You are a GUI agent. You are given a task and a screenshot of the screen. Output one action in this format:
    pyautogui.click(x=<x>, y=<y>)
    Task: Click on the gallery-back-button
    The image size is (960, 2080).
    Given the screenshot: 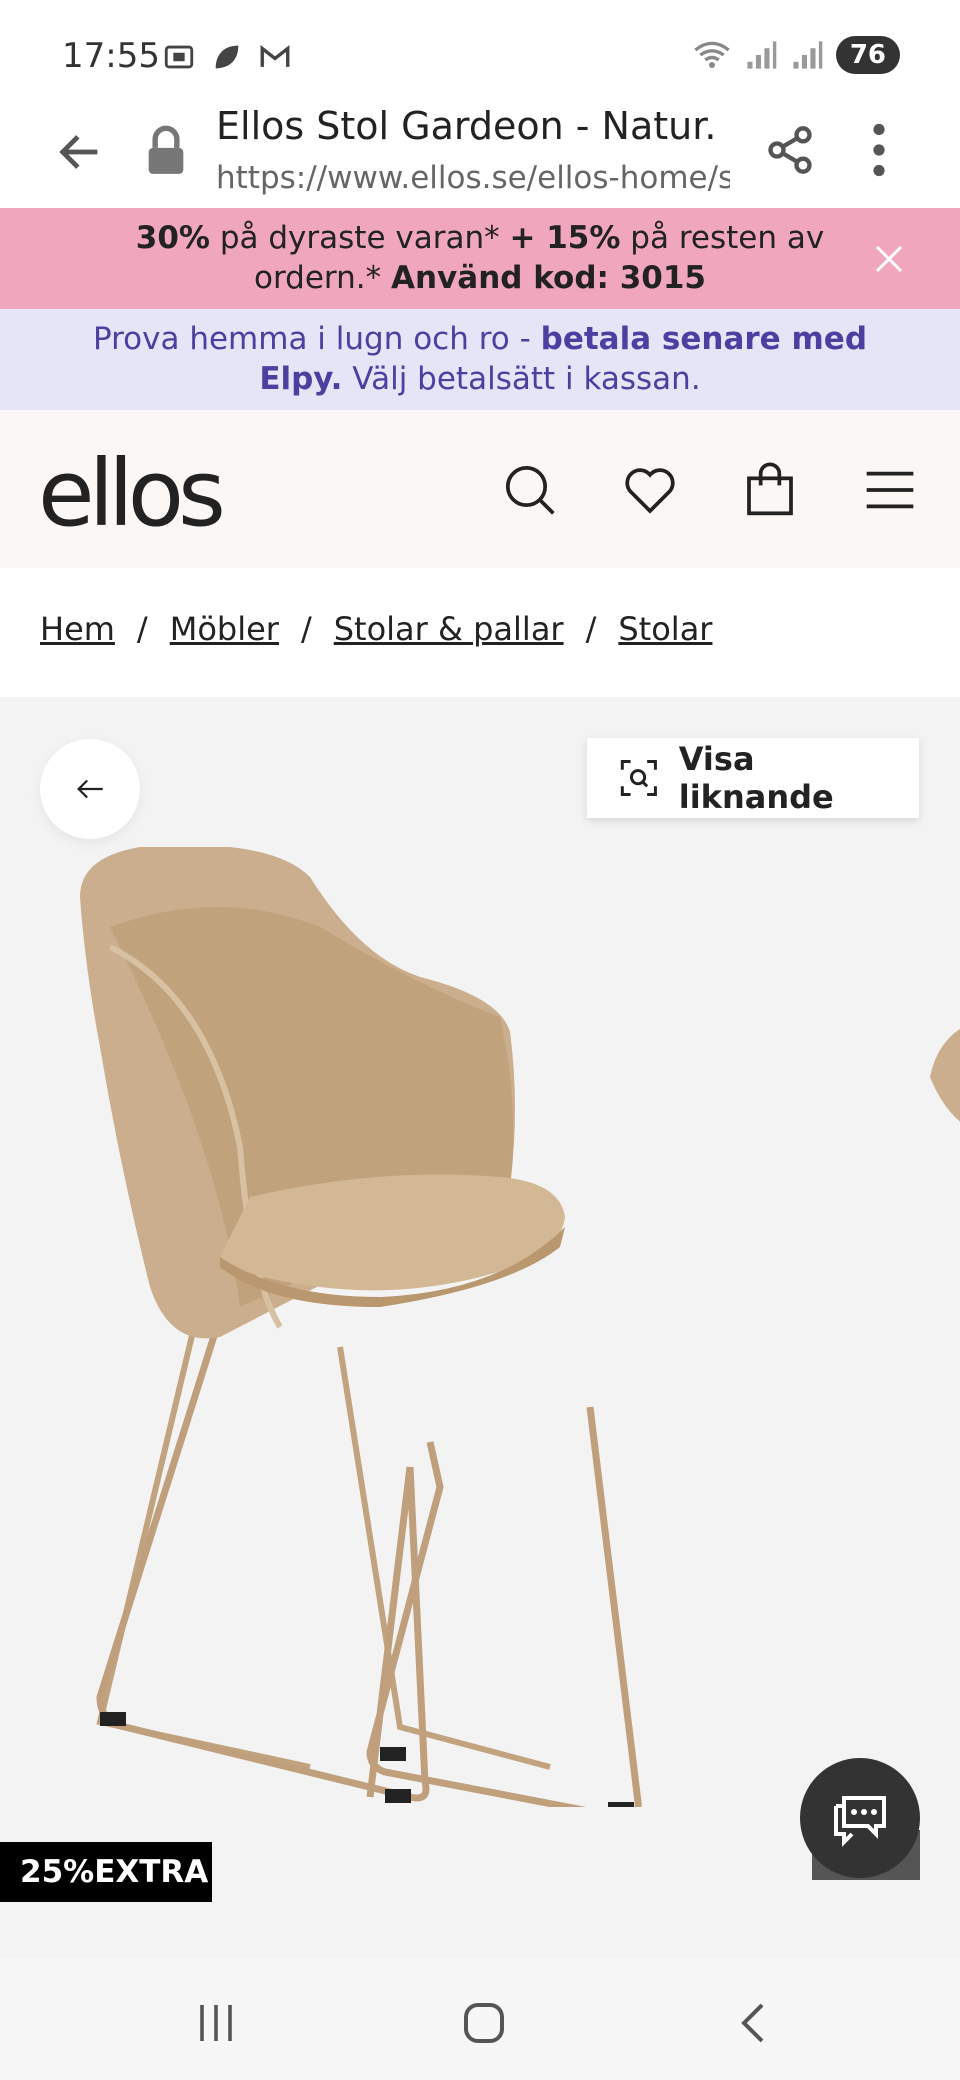 What is the action you would take?
    pyautogui.click(x=90, y=789)
    